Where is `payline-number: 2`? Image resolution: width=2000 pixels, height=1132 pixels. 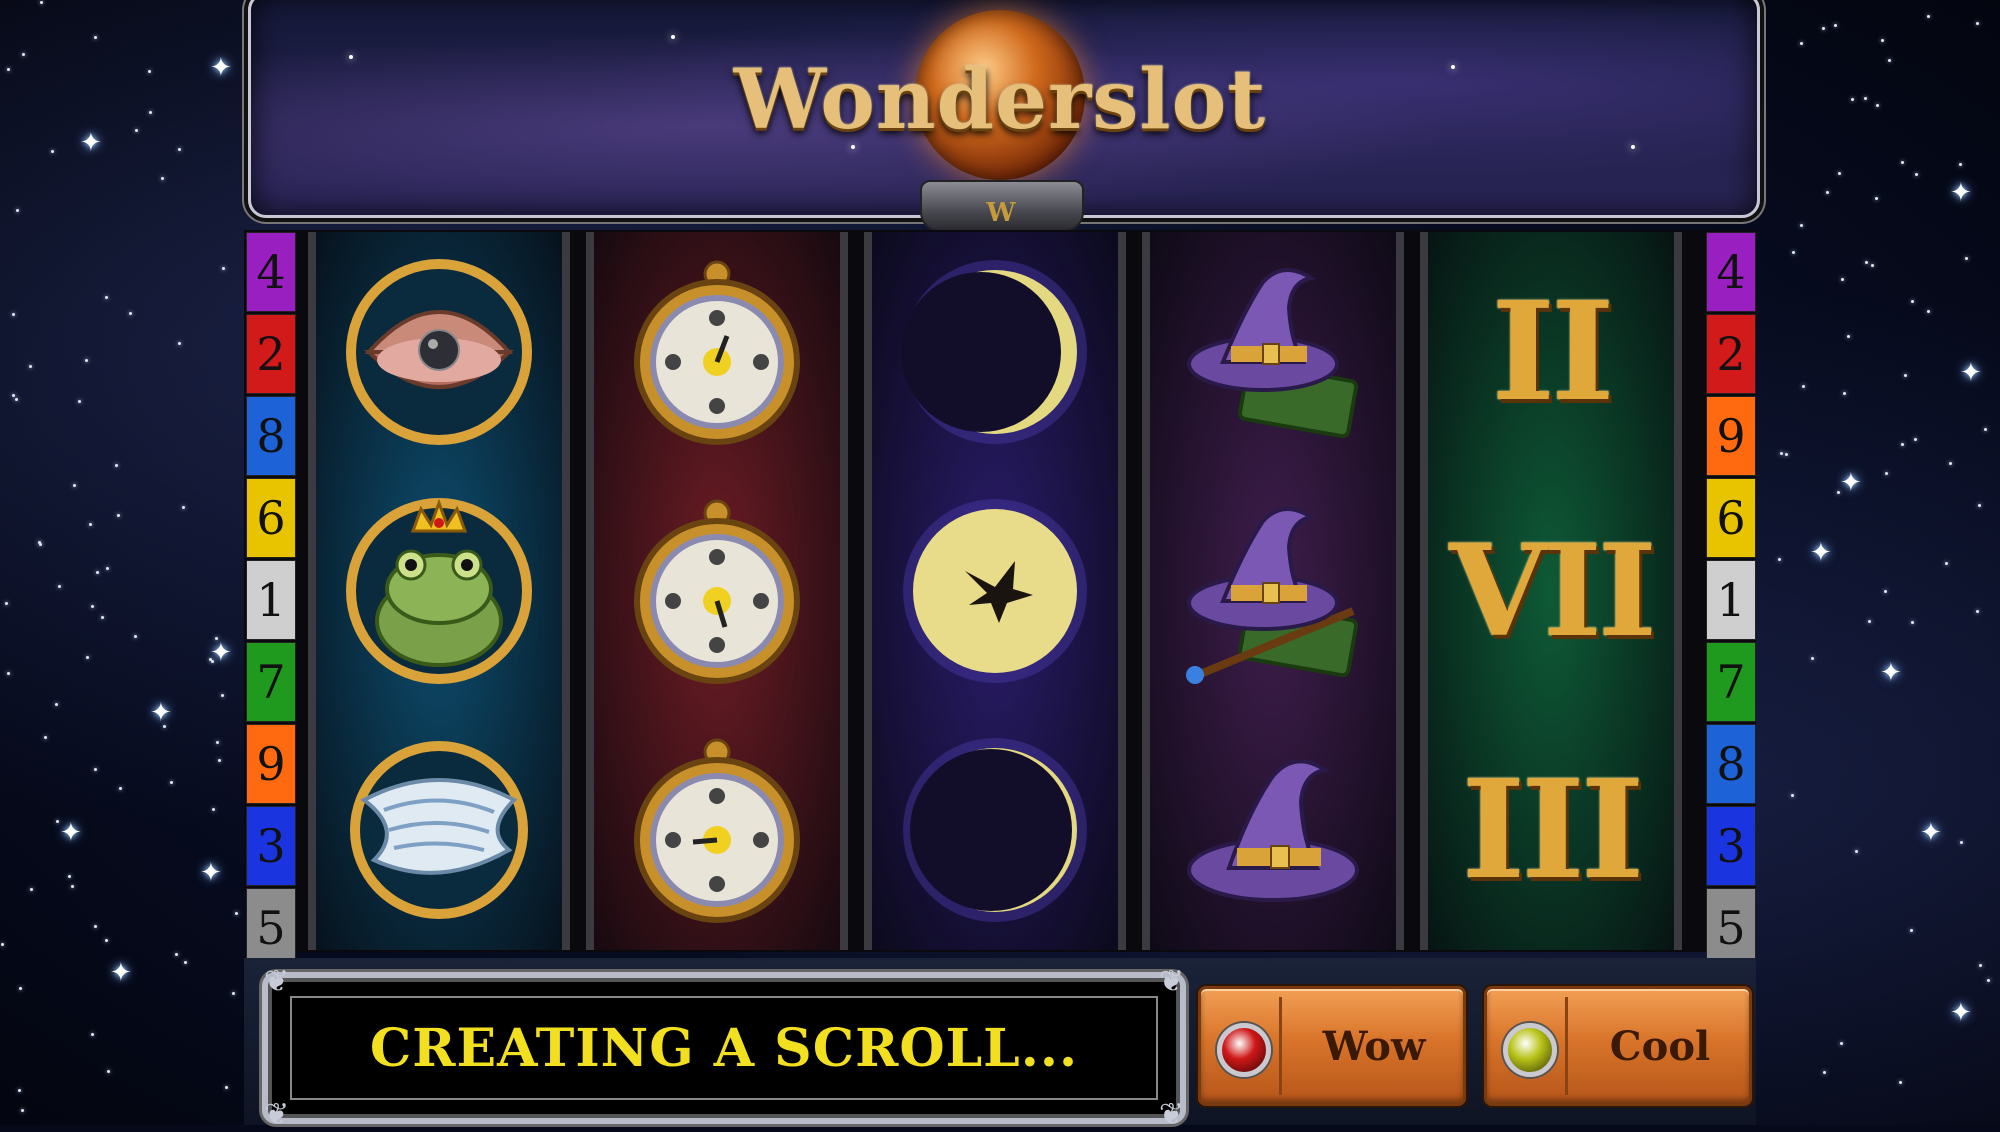 payline-number: 2 is located at coordinates (1731, 354).